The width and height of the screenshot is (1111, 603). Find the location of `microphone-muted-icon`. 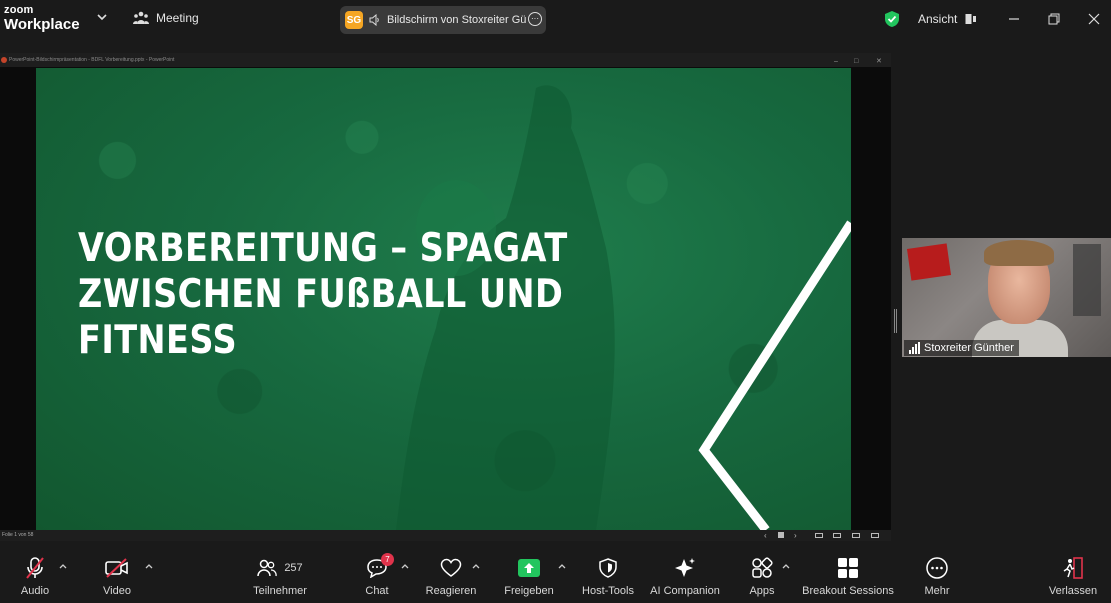

microphone-muted-icon is located at coordinates (35, 568).